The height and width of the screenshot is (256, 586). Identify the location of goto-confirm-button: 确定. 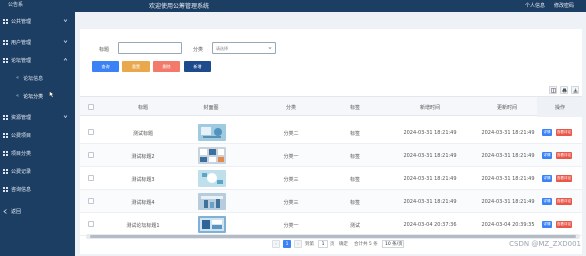
(343, 244).